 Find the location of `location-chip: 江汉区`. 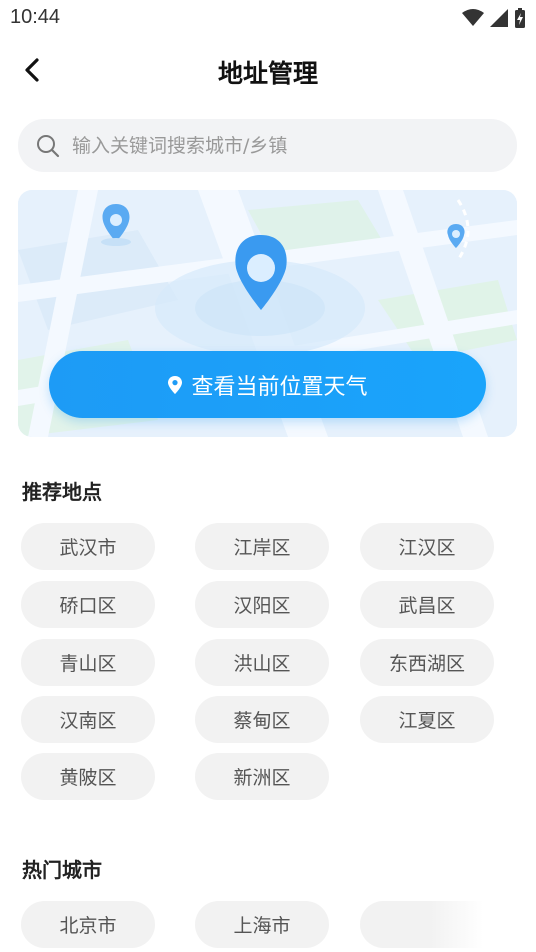

location-chip: 江汉区 is located at coordinates (427, 546).